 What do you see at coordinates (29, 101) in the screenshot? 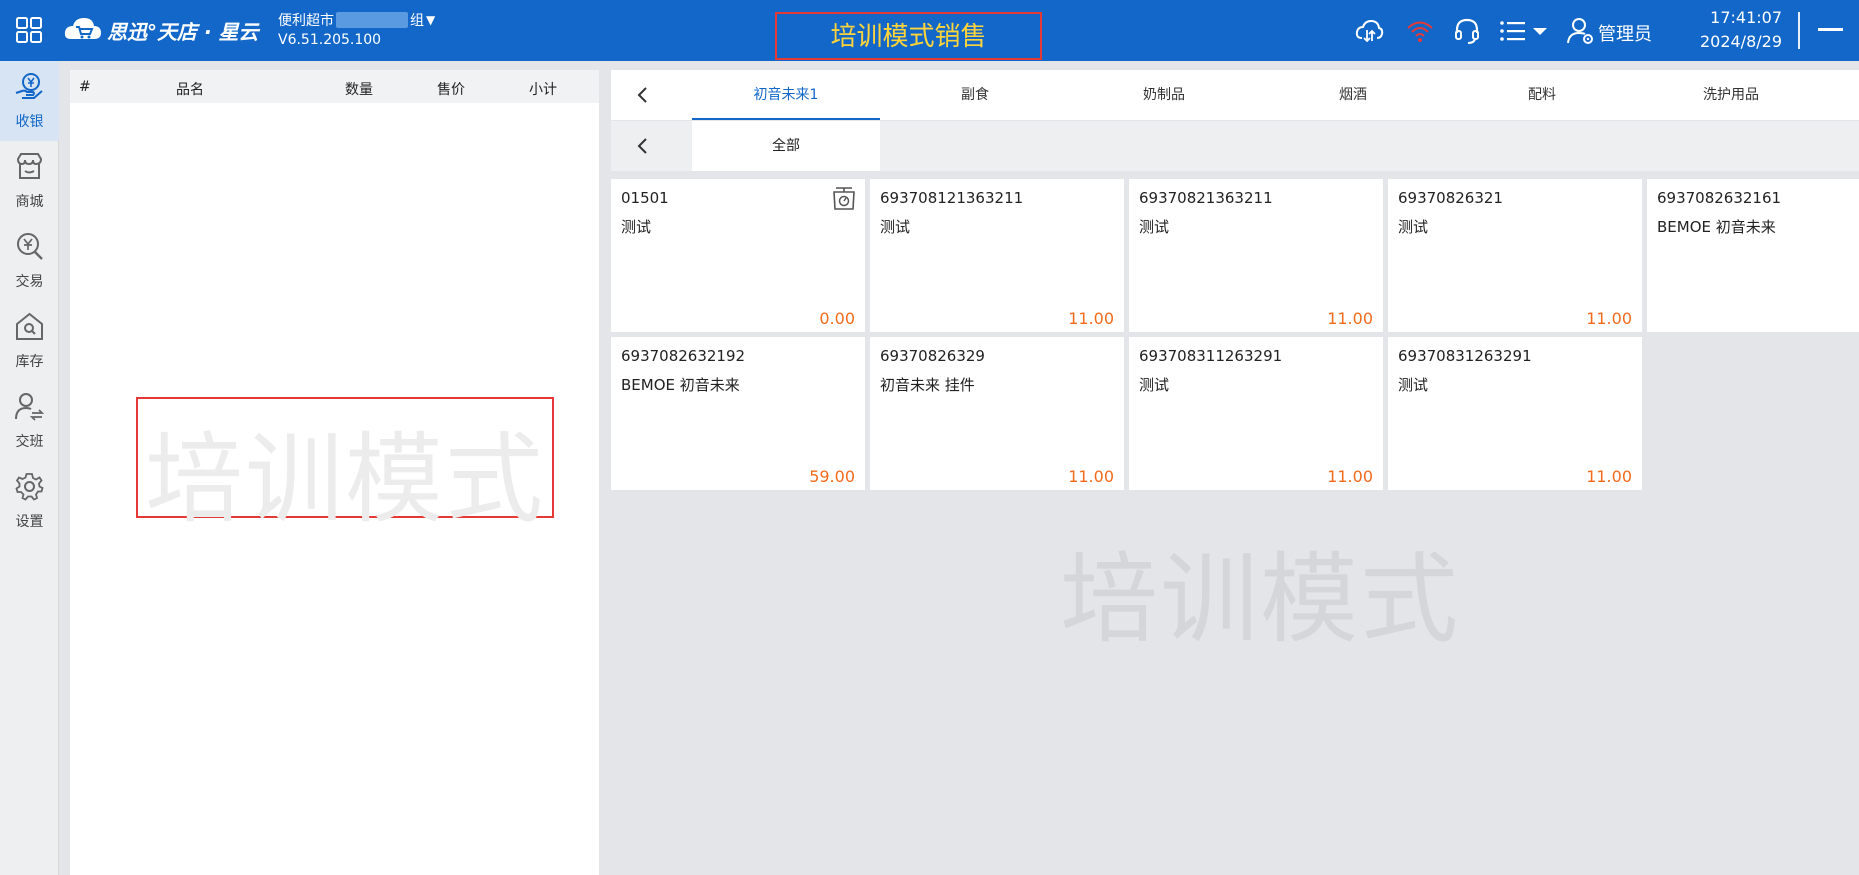
I see `sidebar-item-cashier: 收银` at bounding box center [29, 101].